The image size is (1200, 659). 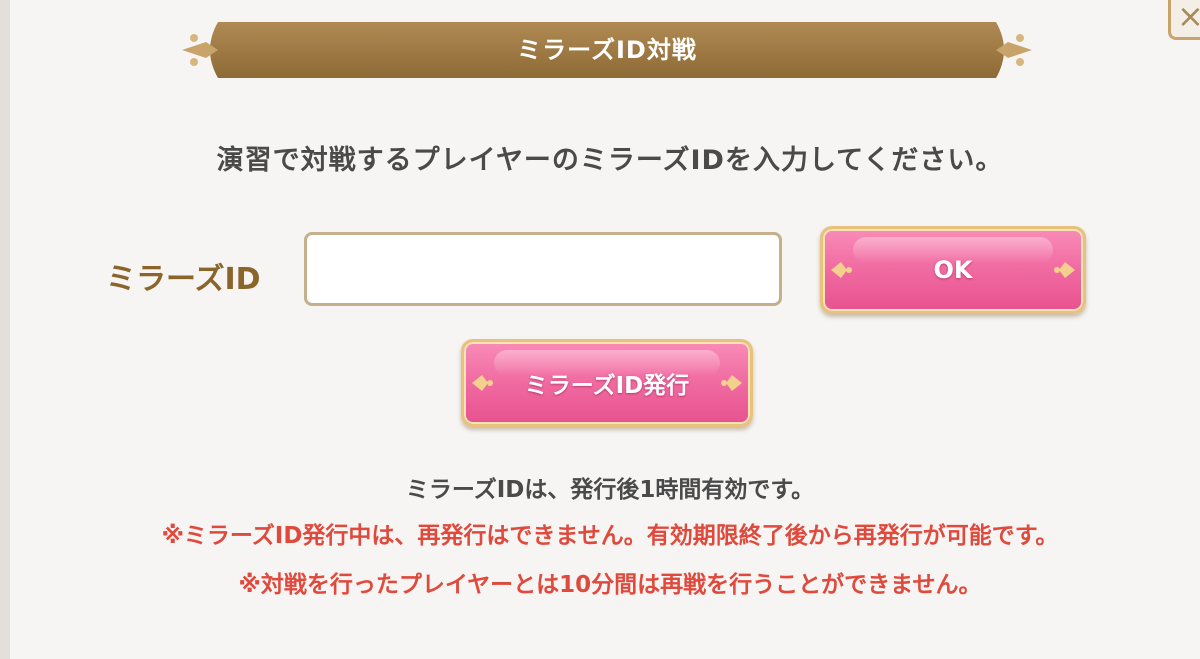 What do you see at coordinates (610, 536) in the screenshot?
I see `reissue-warning: ※ミラーズID発行中は、再発行はできません。有効期限終了後から再発行が可能です。` at bounding box center [610, 536].